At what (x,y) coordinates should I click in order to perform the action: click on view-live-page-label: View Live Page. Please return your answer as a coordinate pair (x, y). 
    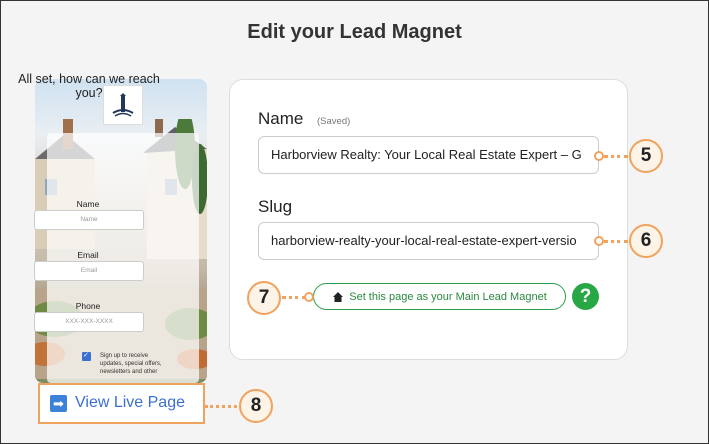
    Looking at the image, I should click on (130, 402).